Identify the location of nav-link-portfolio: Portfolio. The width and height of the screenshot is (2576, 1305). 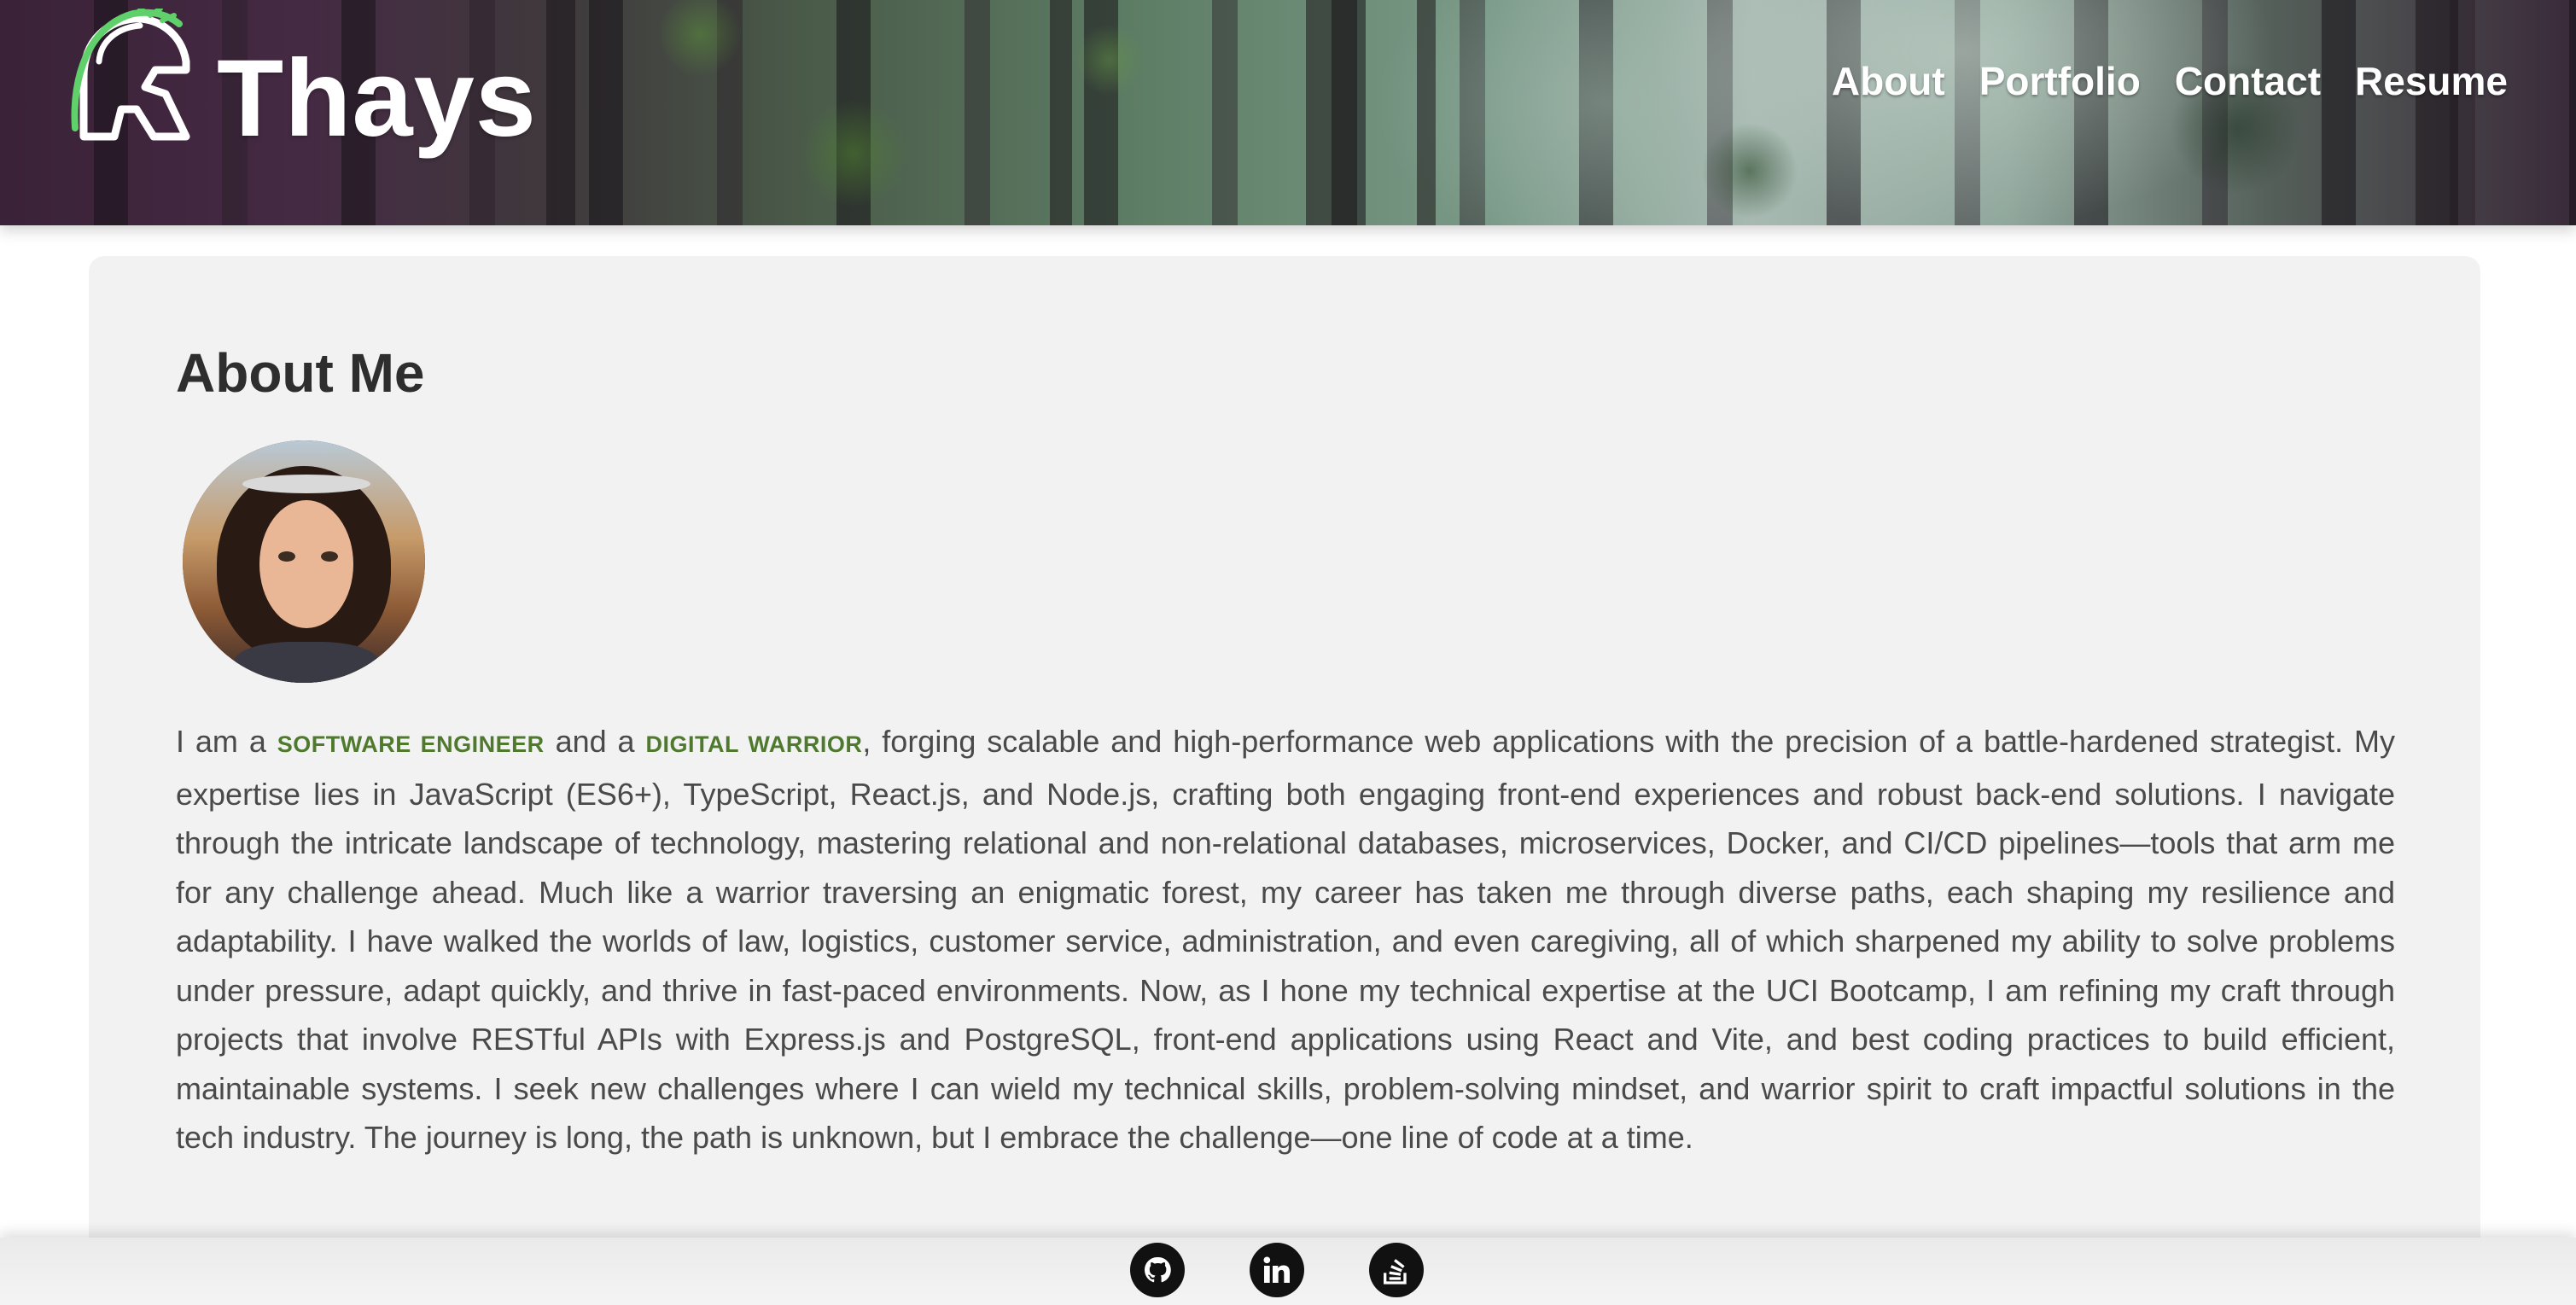
(2060, 81).